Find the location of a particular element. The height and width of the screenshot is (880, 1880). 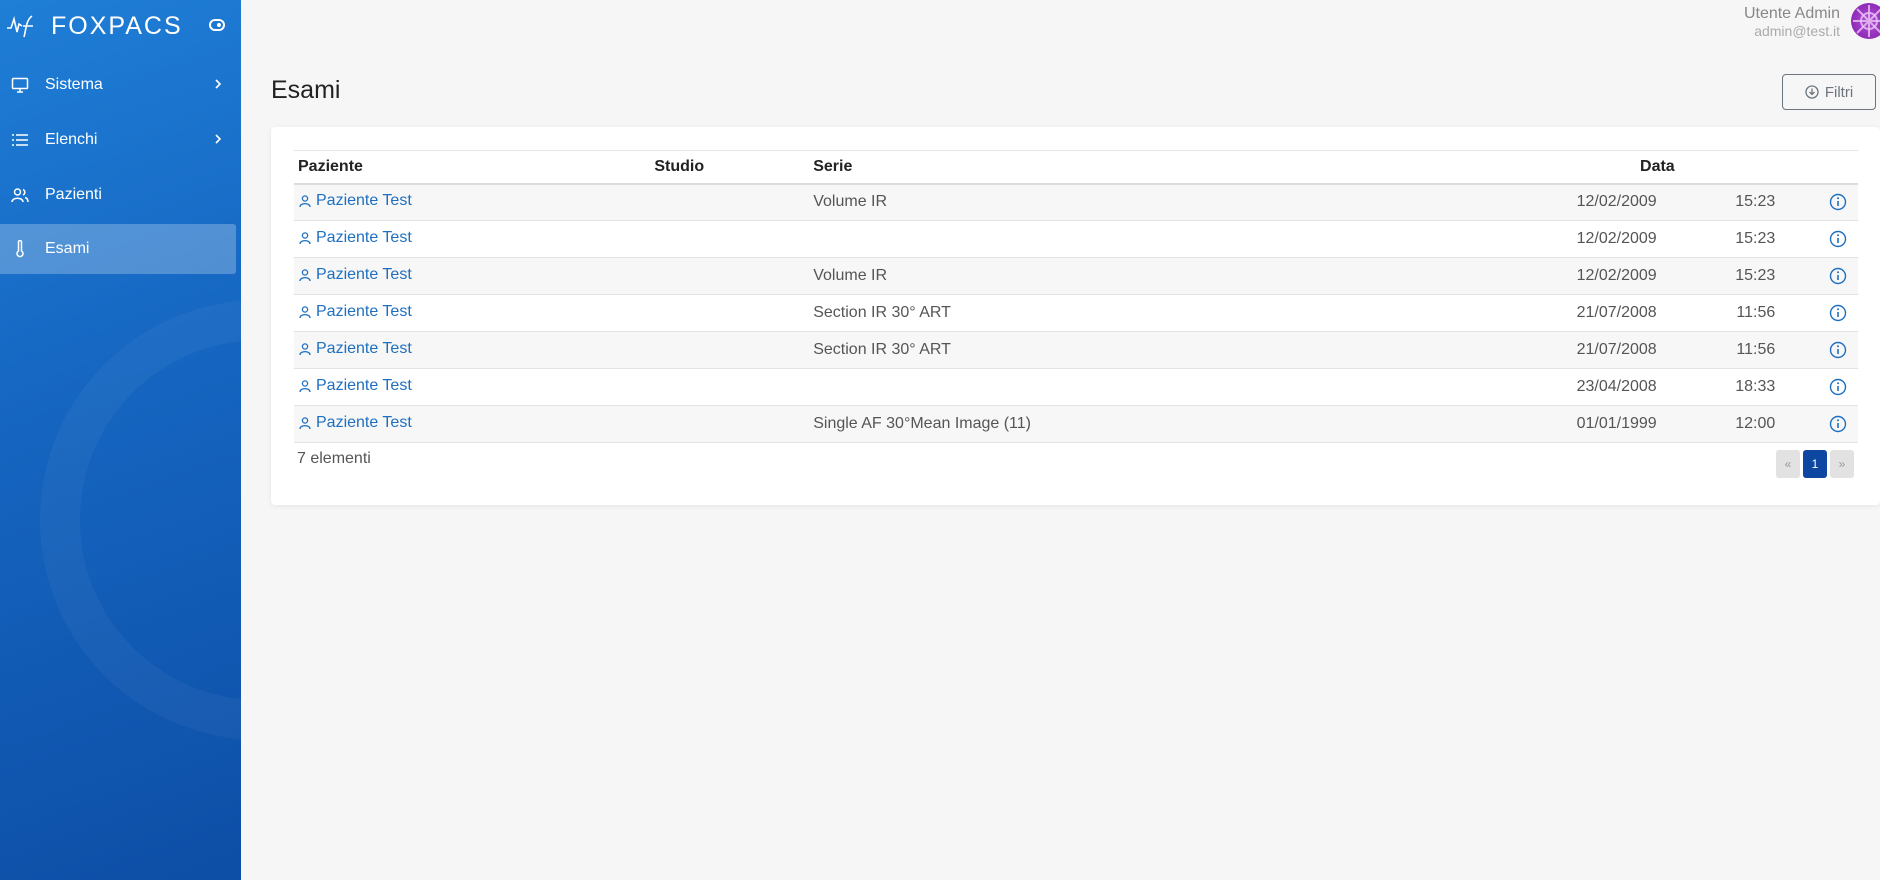

table-row: Paziente Test 23/04/2008 18:33 is located at coordinates (1076, 387).